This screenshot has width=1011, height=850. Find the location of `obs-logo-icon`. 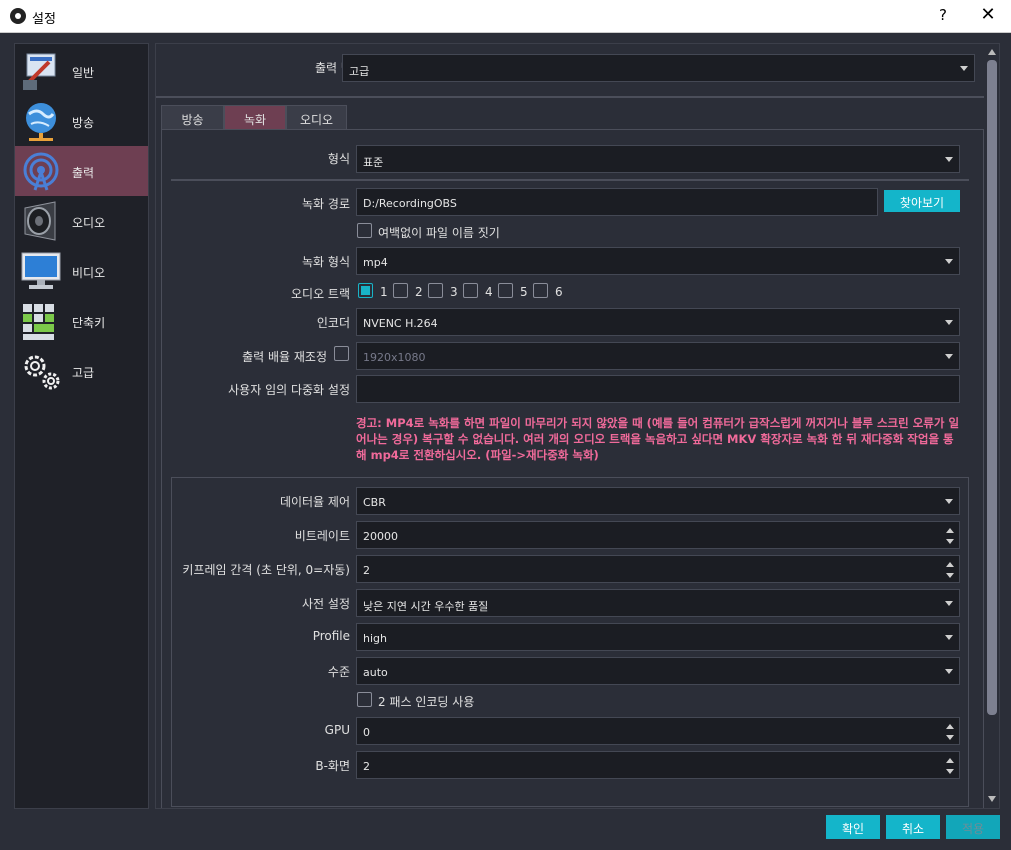

obs-logo-icon is located at coordinates (18, 16).